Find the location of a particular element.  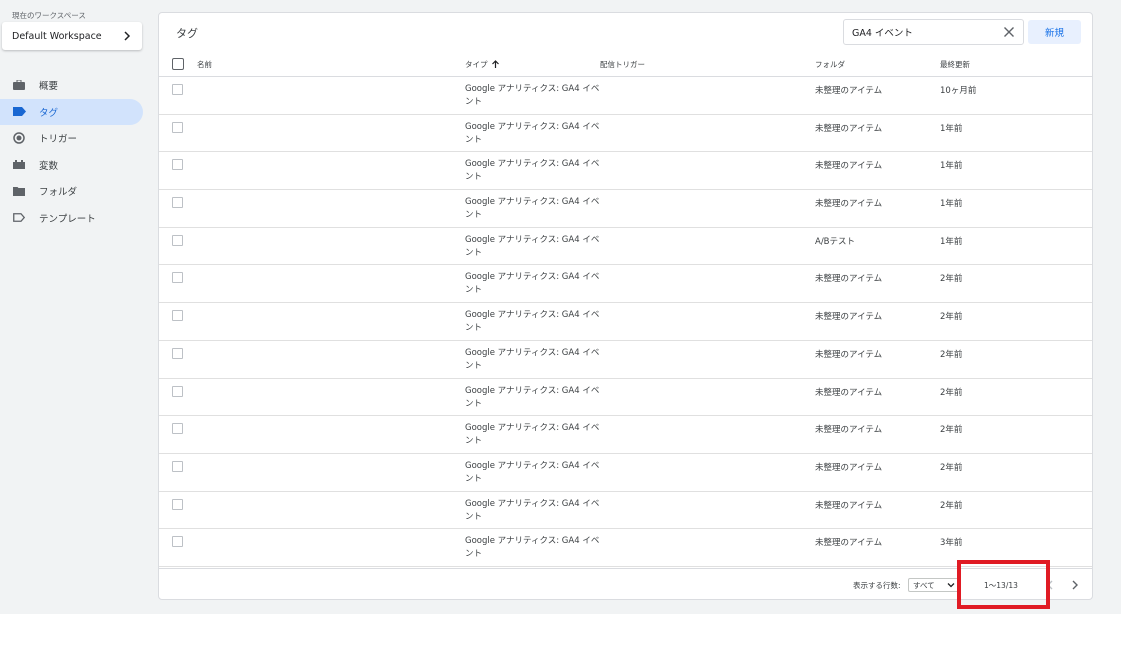

variables-icon is located at coordinates (19, 165).